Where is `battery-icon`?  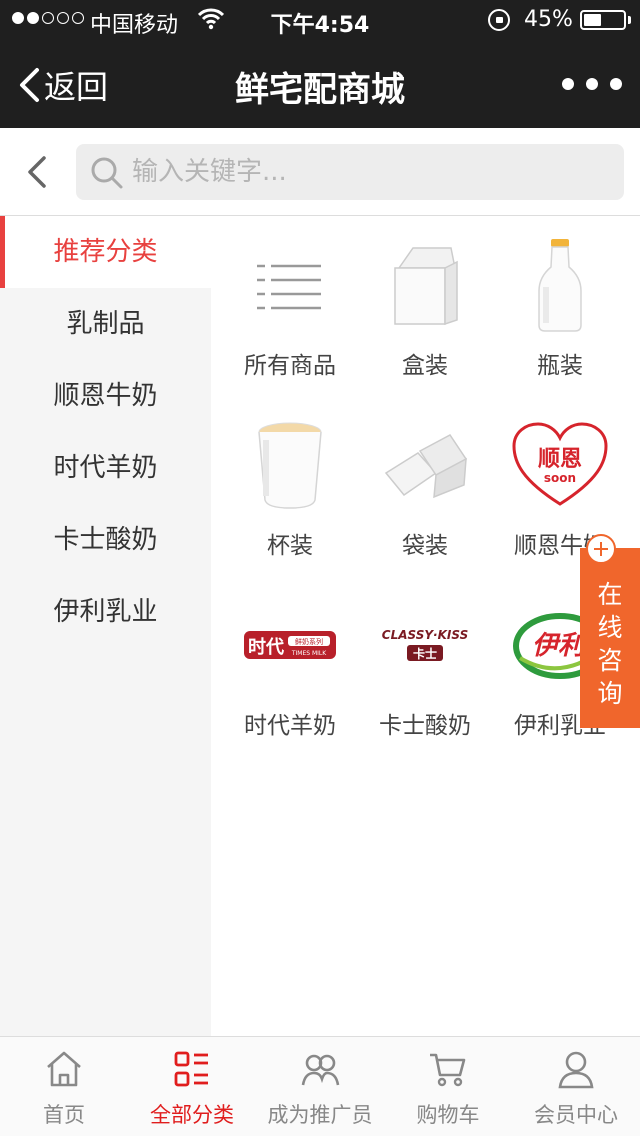
battery-icon is located at coordinates (603, 20).